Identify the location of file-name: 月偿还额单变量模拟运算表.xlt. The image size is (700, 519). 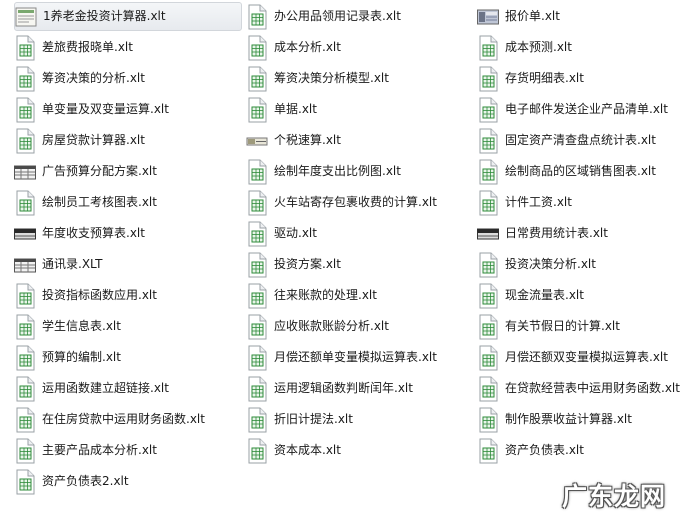
(355, 357).